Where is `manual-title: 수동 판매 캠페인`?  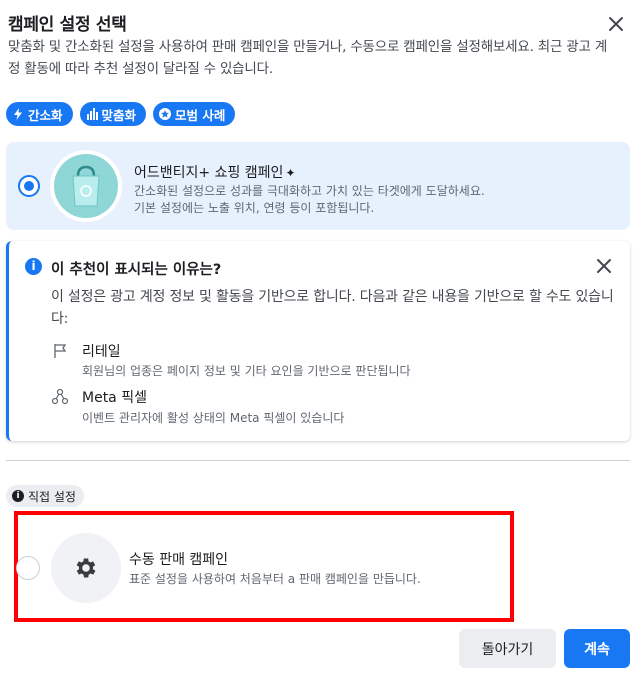 manual-title: 수동 판매 캠페인 is located at coordinates (179, 560).